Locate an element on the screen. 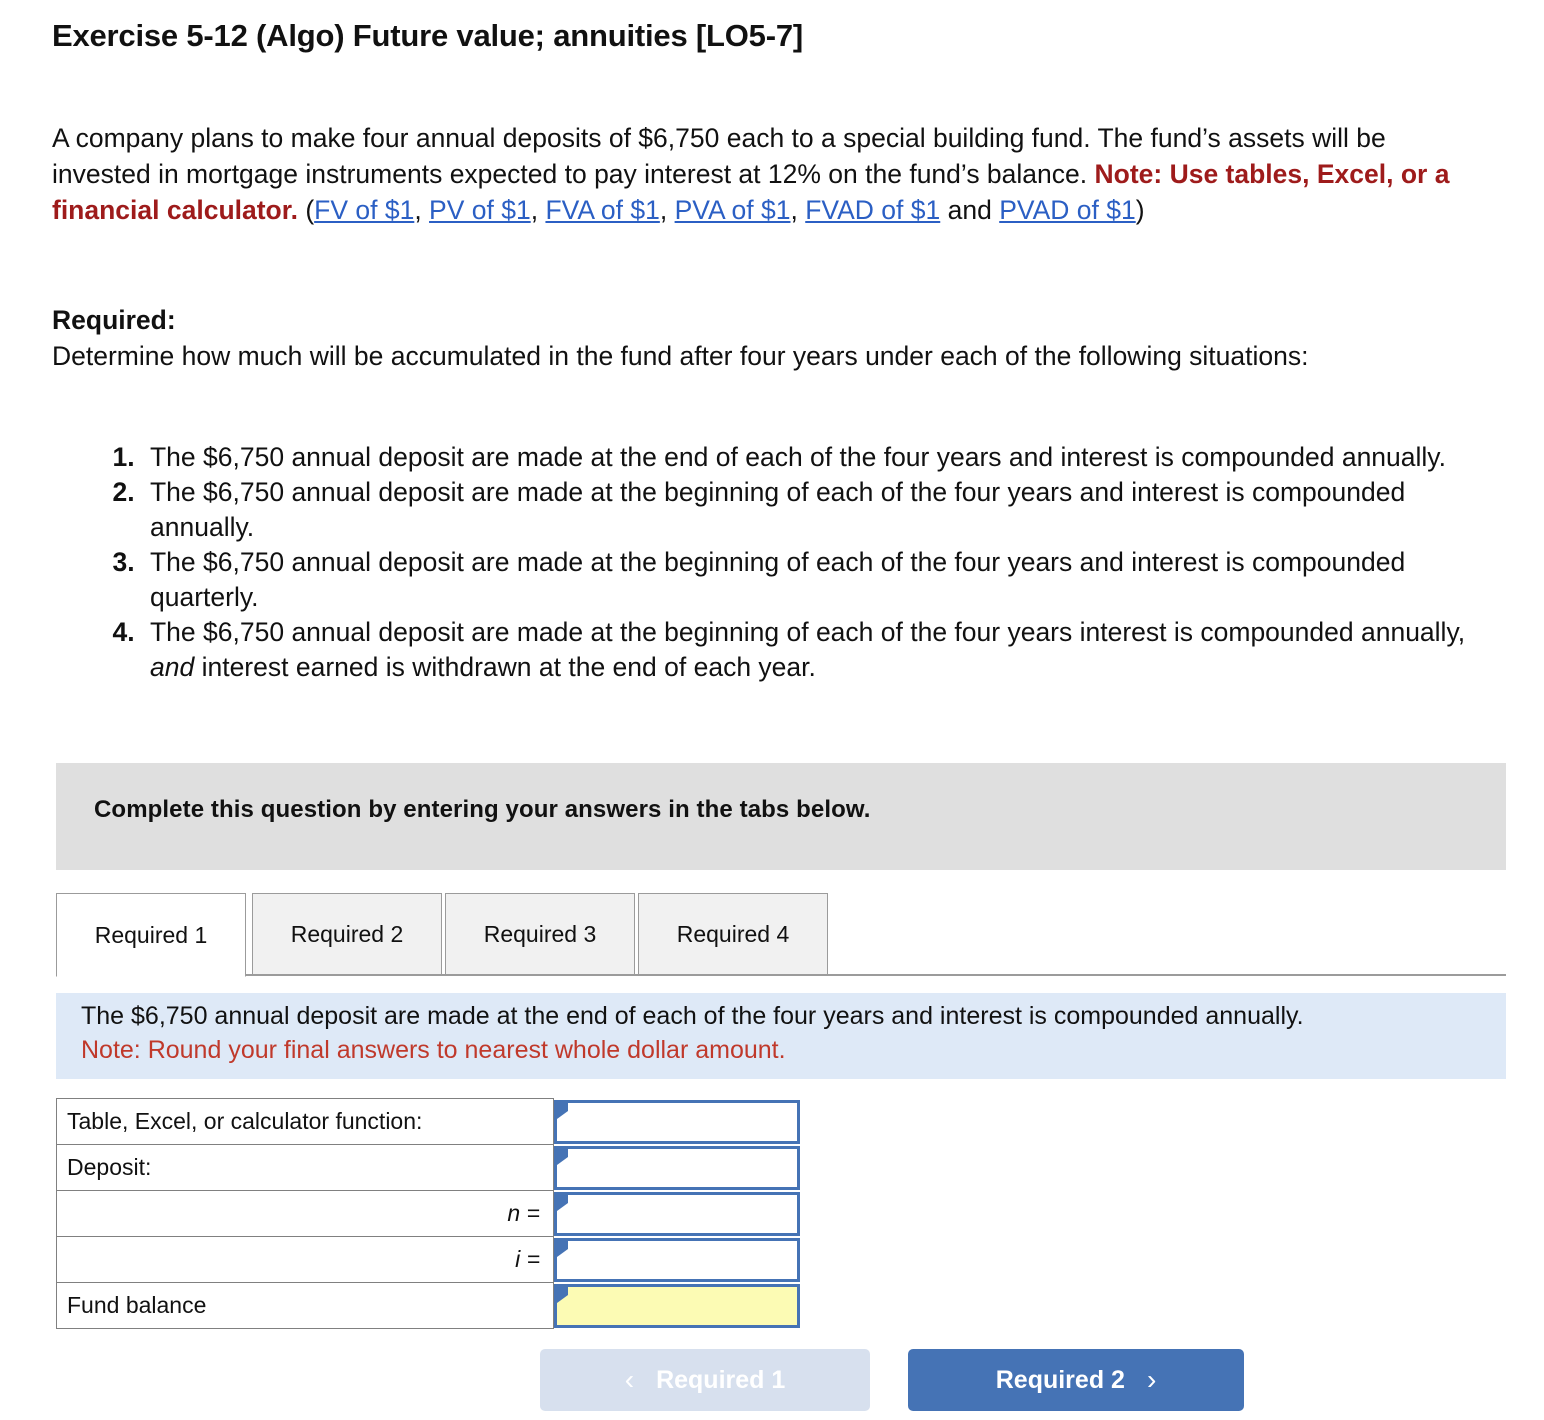 The image size is (1544, 1420). table-row: Table, Excel, or calculator function: is located at coordinates (429, 1121).